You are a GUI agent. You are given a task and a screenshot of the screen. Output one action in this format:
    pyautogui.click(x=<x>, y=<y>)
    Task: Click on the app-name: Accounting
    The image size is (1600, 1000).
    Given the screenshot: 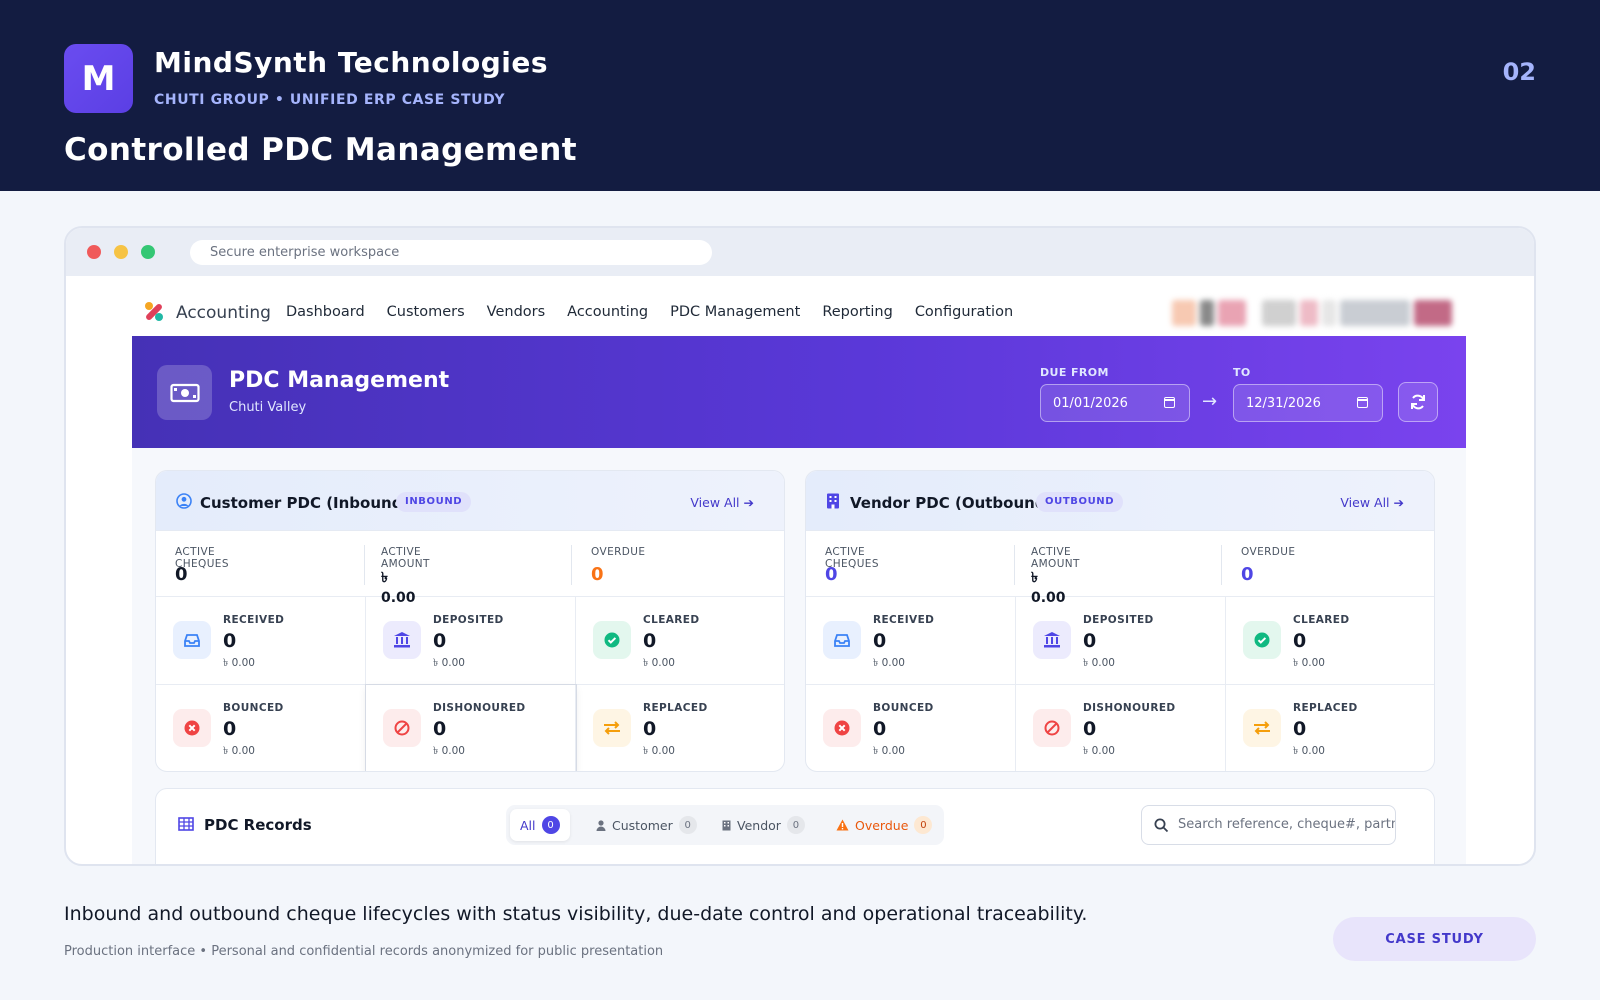 What is the action you would take?
    pyautogui.click(x=223, y=313)
    